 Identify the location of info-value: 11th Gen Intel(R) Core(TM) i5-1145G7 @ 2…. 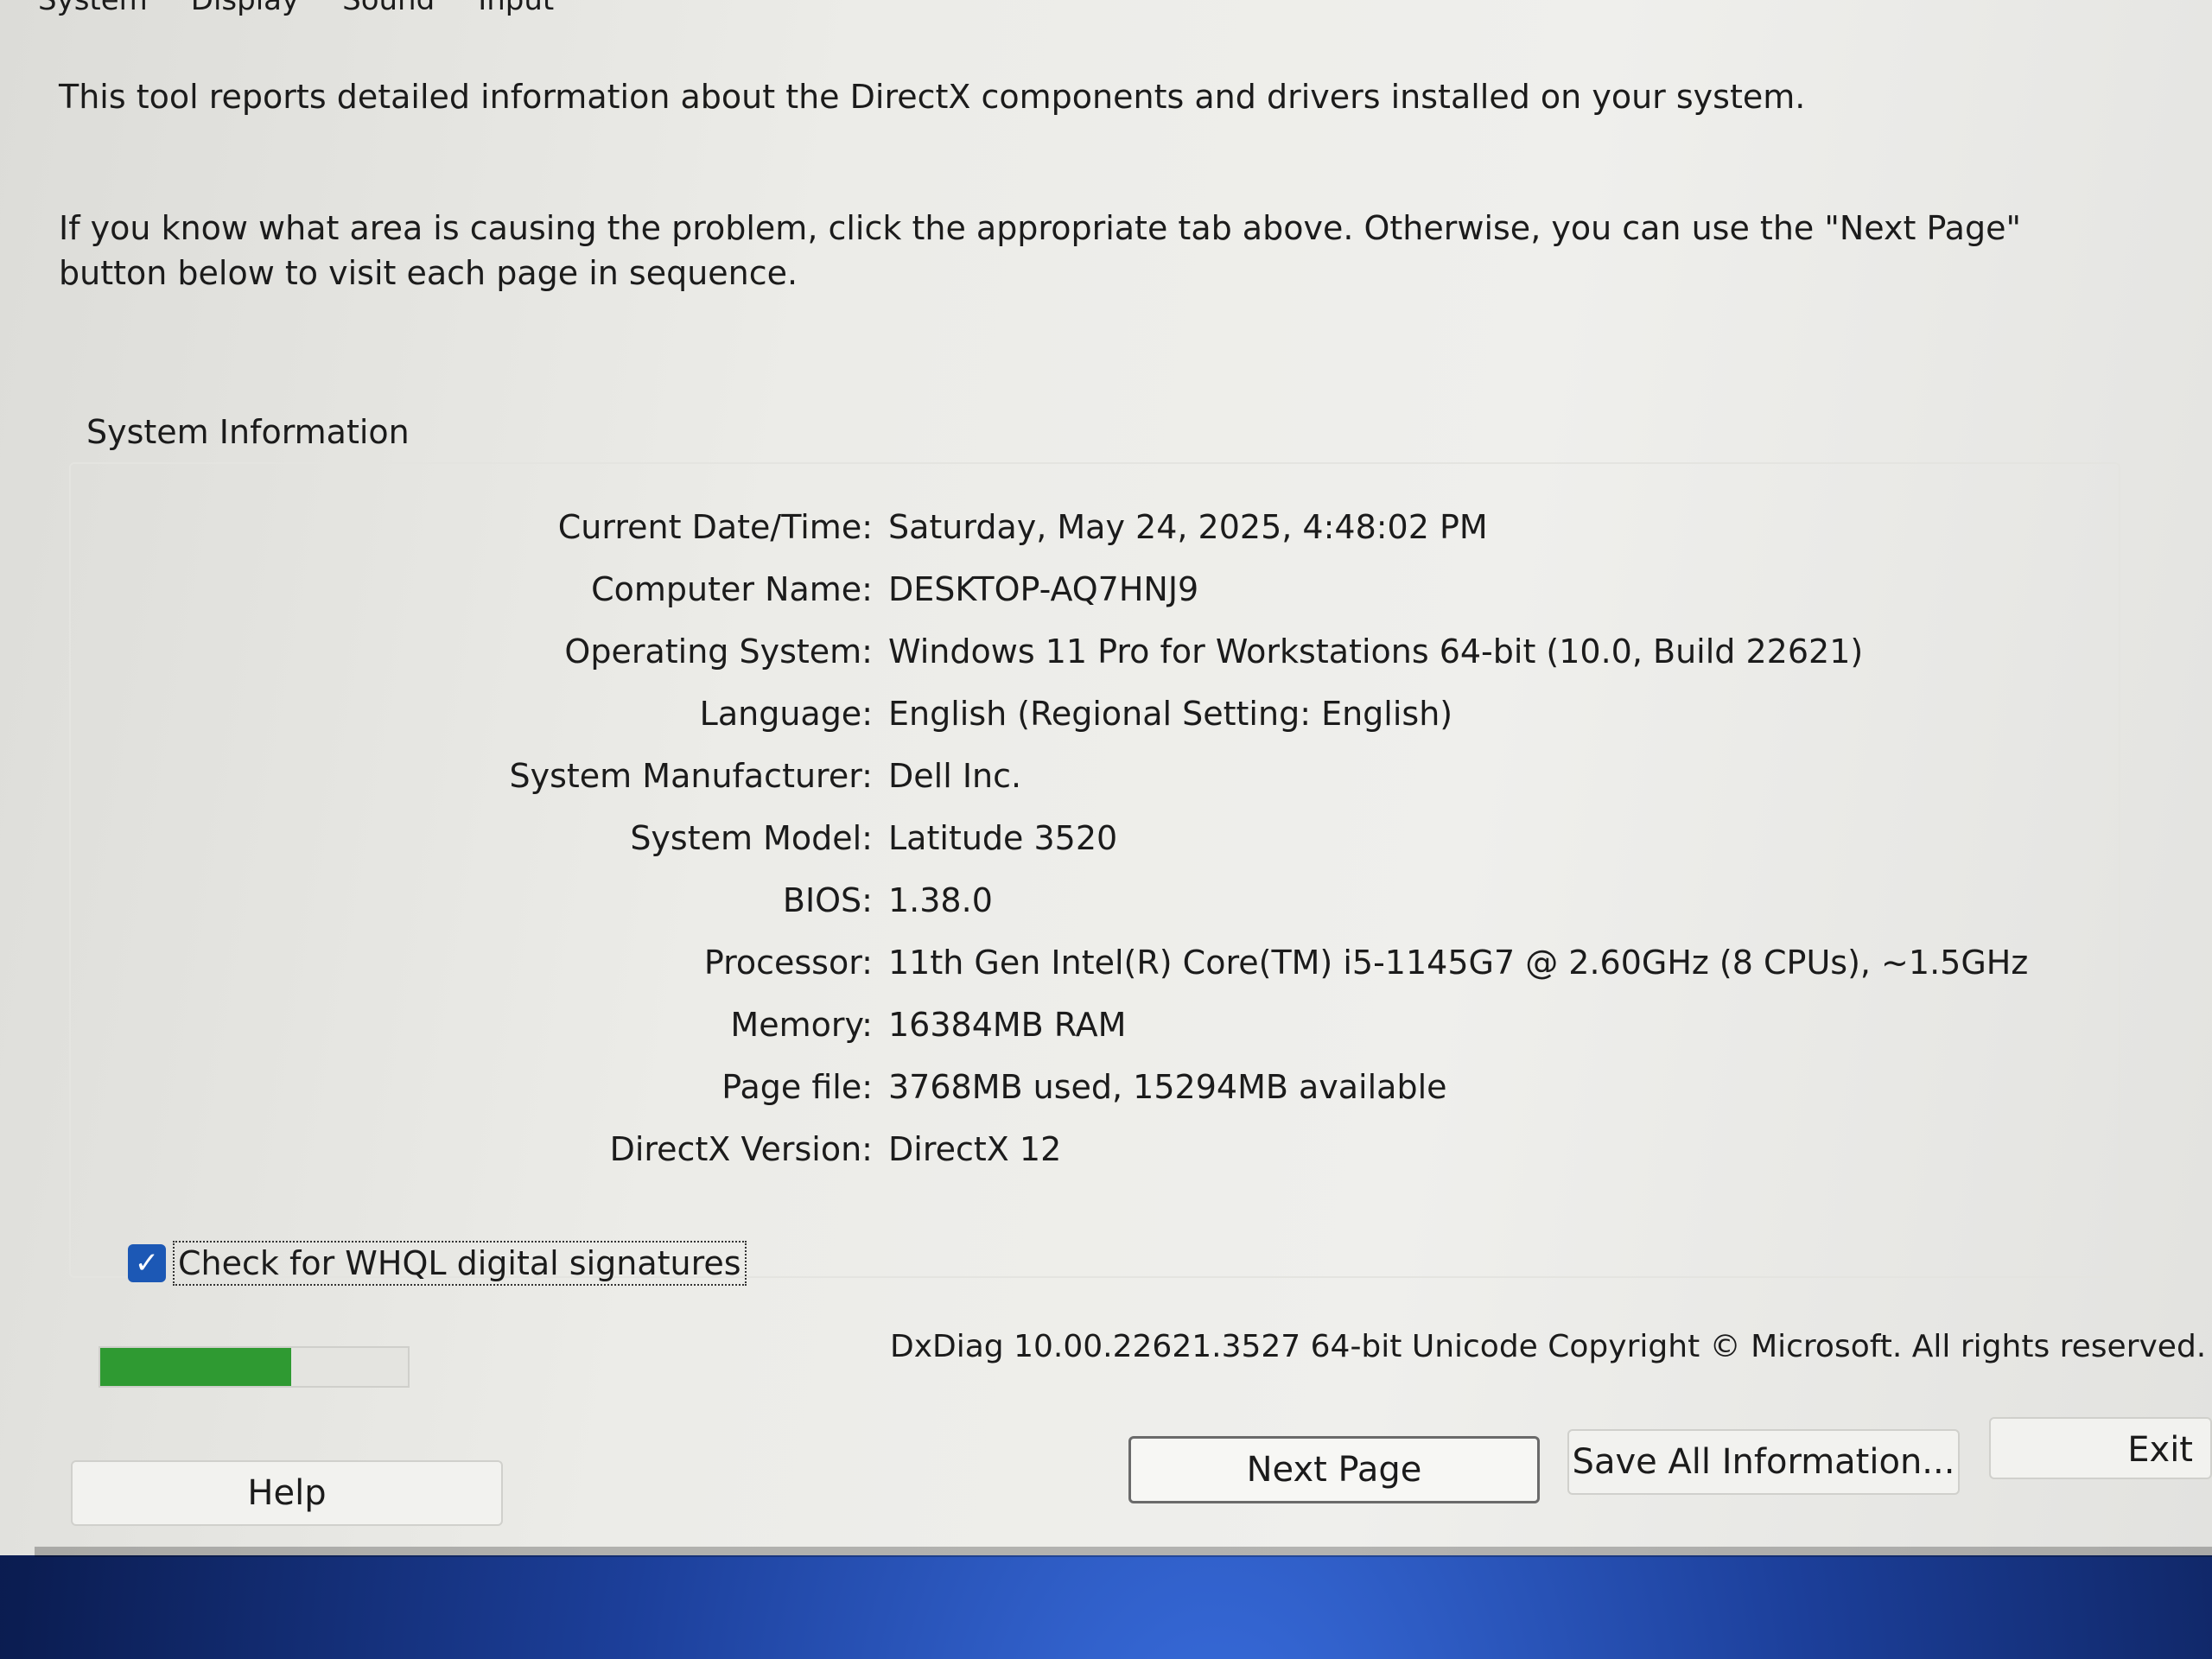
(1458, 963).